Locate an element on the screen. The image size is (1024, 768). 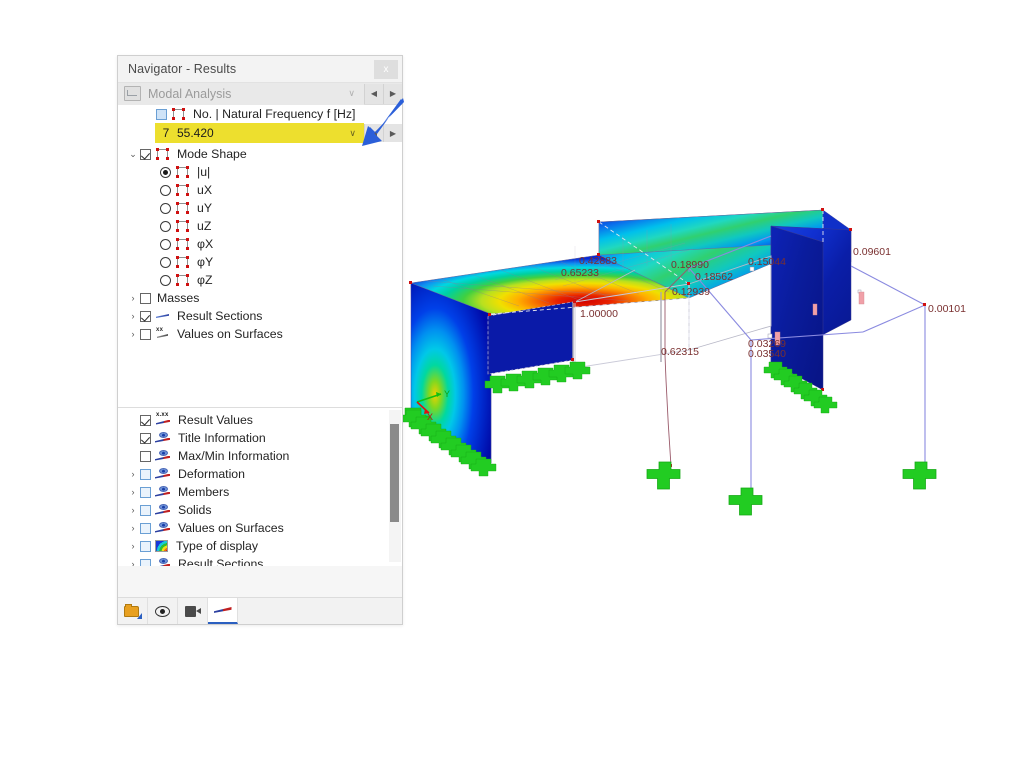
scrollbar-thumb is located at coordinates (394, 473).